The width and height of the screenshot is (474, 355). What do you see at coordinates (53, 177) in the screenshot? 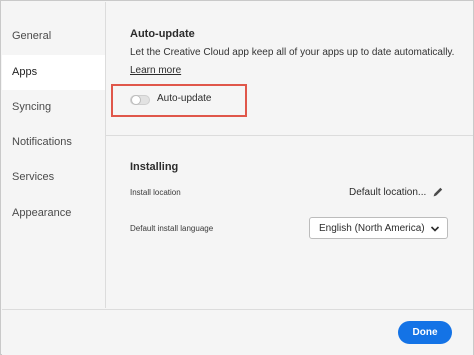
I see `sidebar-item-services: Services` at bounding box center [53, 177].